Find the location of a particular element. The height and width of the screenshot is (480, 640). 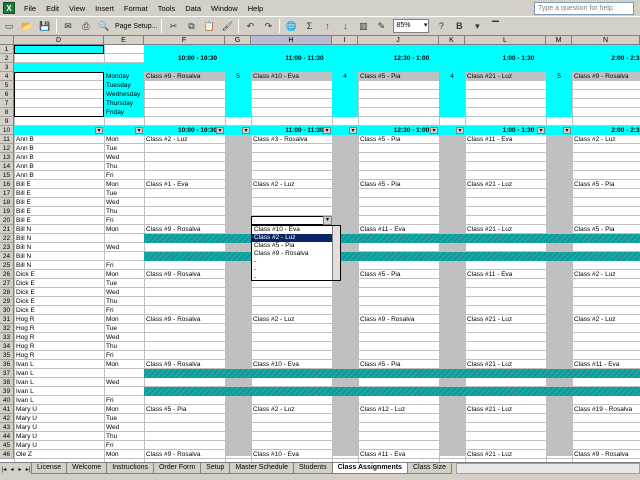

sheet-tab-instructions: Instructions is located at coordinates (130, 468).